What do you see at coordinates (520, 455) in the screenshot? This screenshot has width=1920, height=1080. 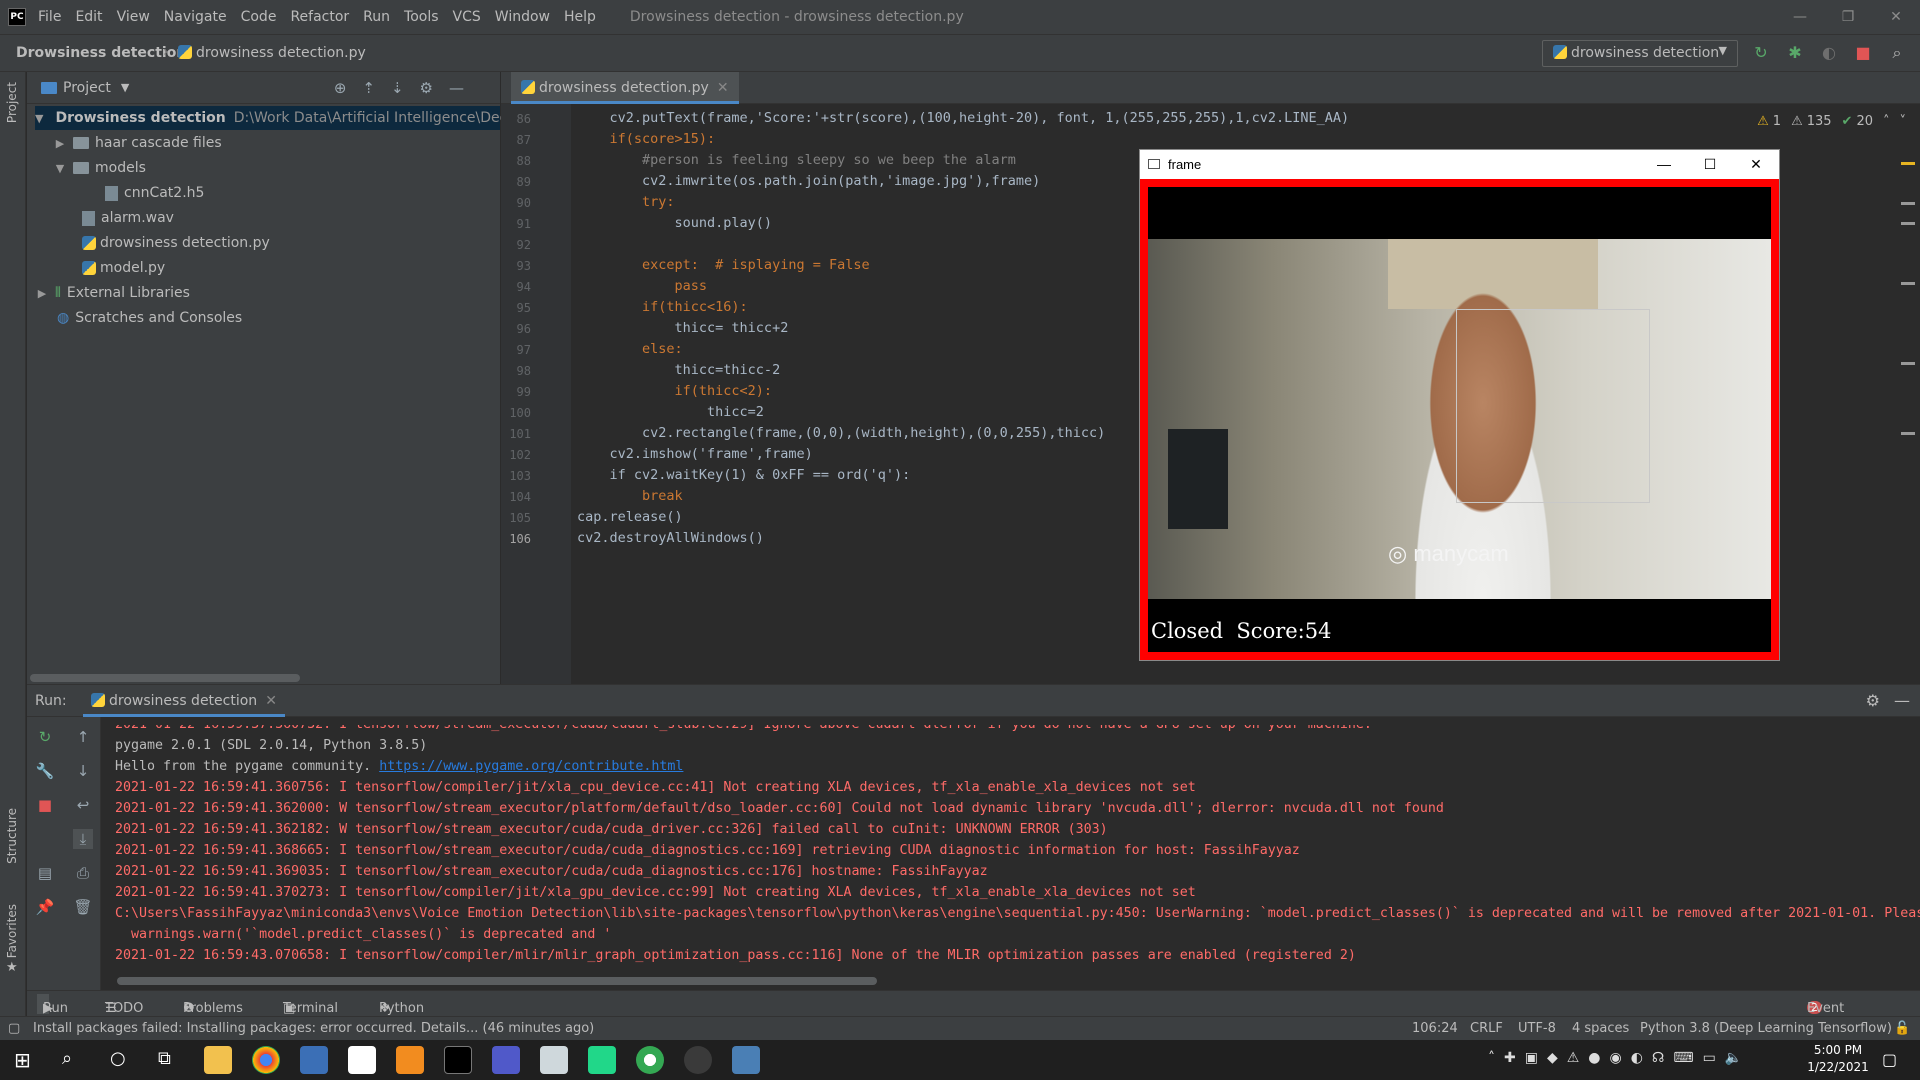 I see `line-number: 102` at bounding box center [520, 455].